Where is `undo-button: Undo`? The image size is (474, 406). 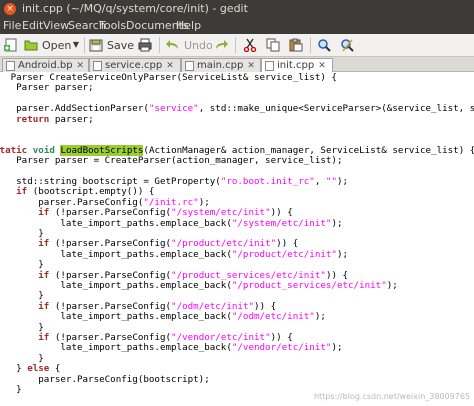 undo-button: Undo is located at coordinates (189, 45).